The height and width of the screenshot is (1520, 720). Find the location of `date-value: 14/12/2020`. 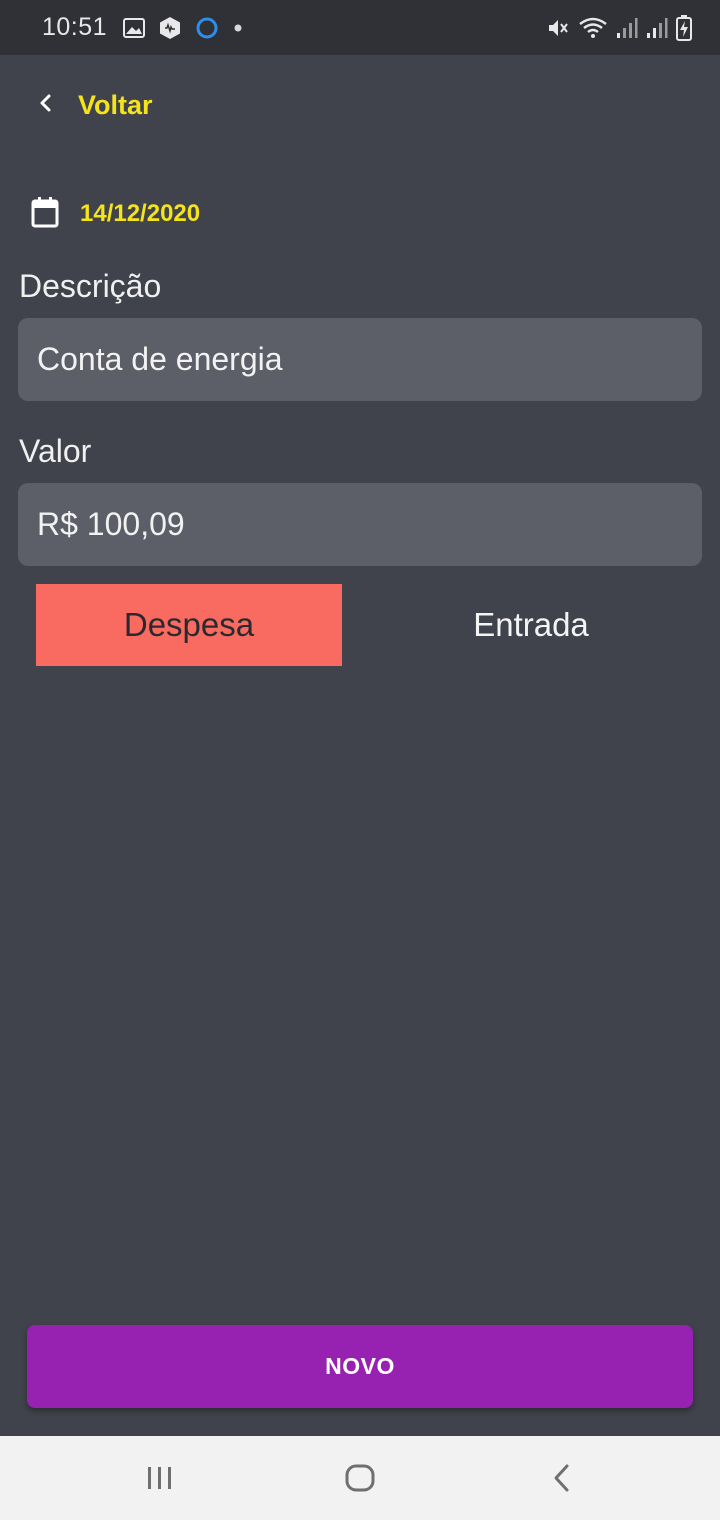

date-value: 14/12/2020 is located at coordinates (140, 213).